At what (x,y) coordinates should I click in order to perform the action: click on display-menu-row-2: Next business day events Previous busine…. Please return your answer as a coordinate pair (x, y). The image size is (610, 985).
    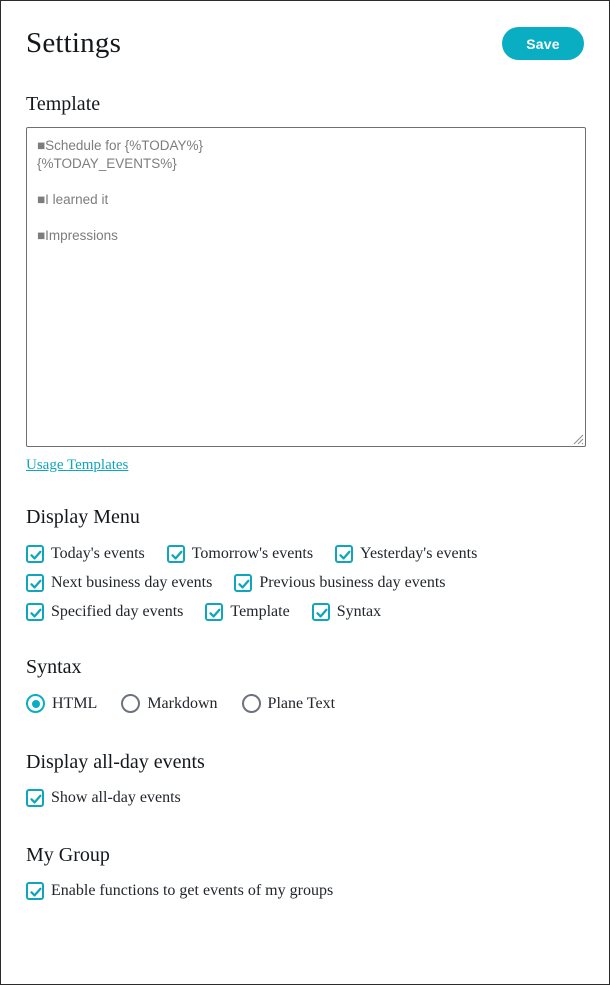
    Looking at the image, I should click on (305, 583).